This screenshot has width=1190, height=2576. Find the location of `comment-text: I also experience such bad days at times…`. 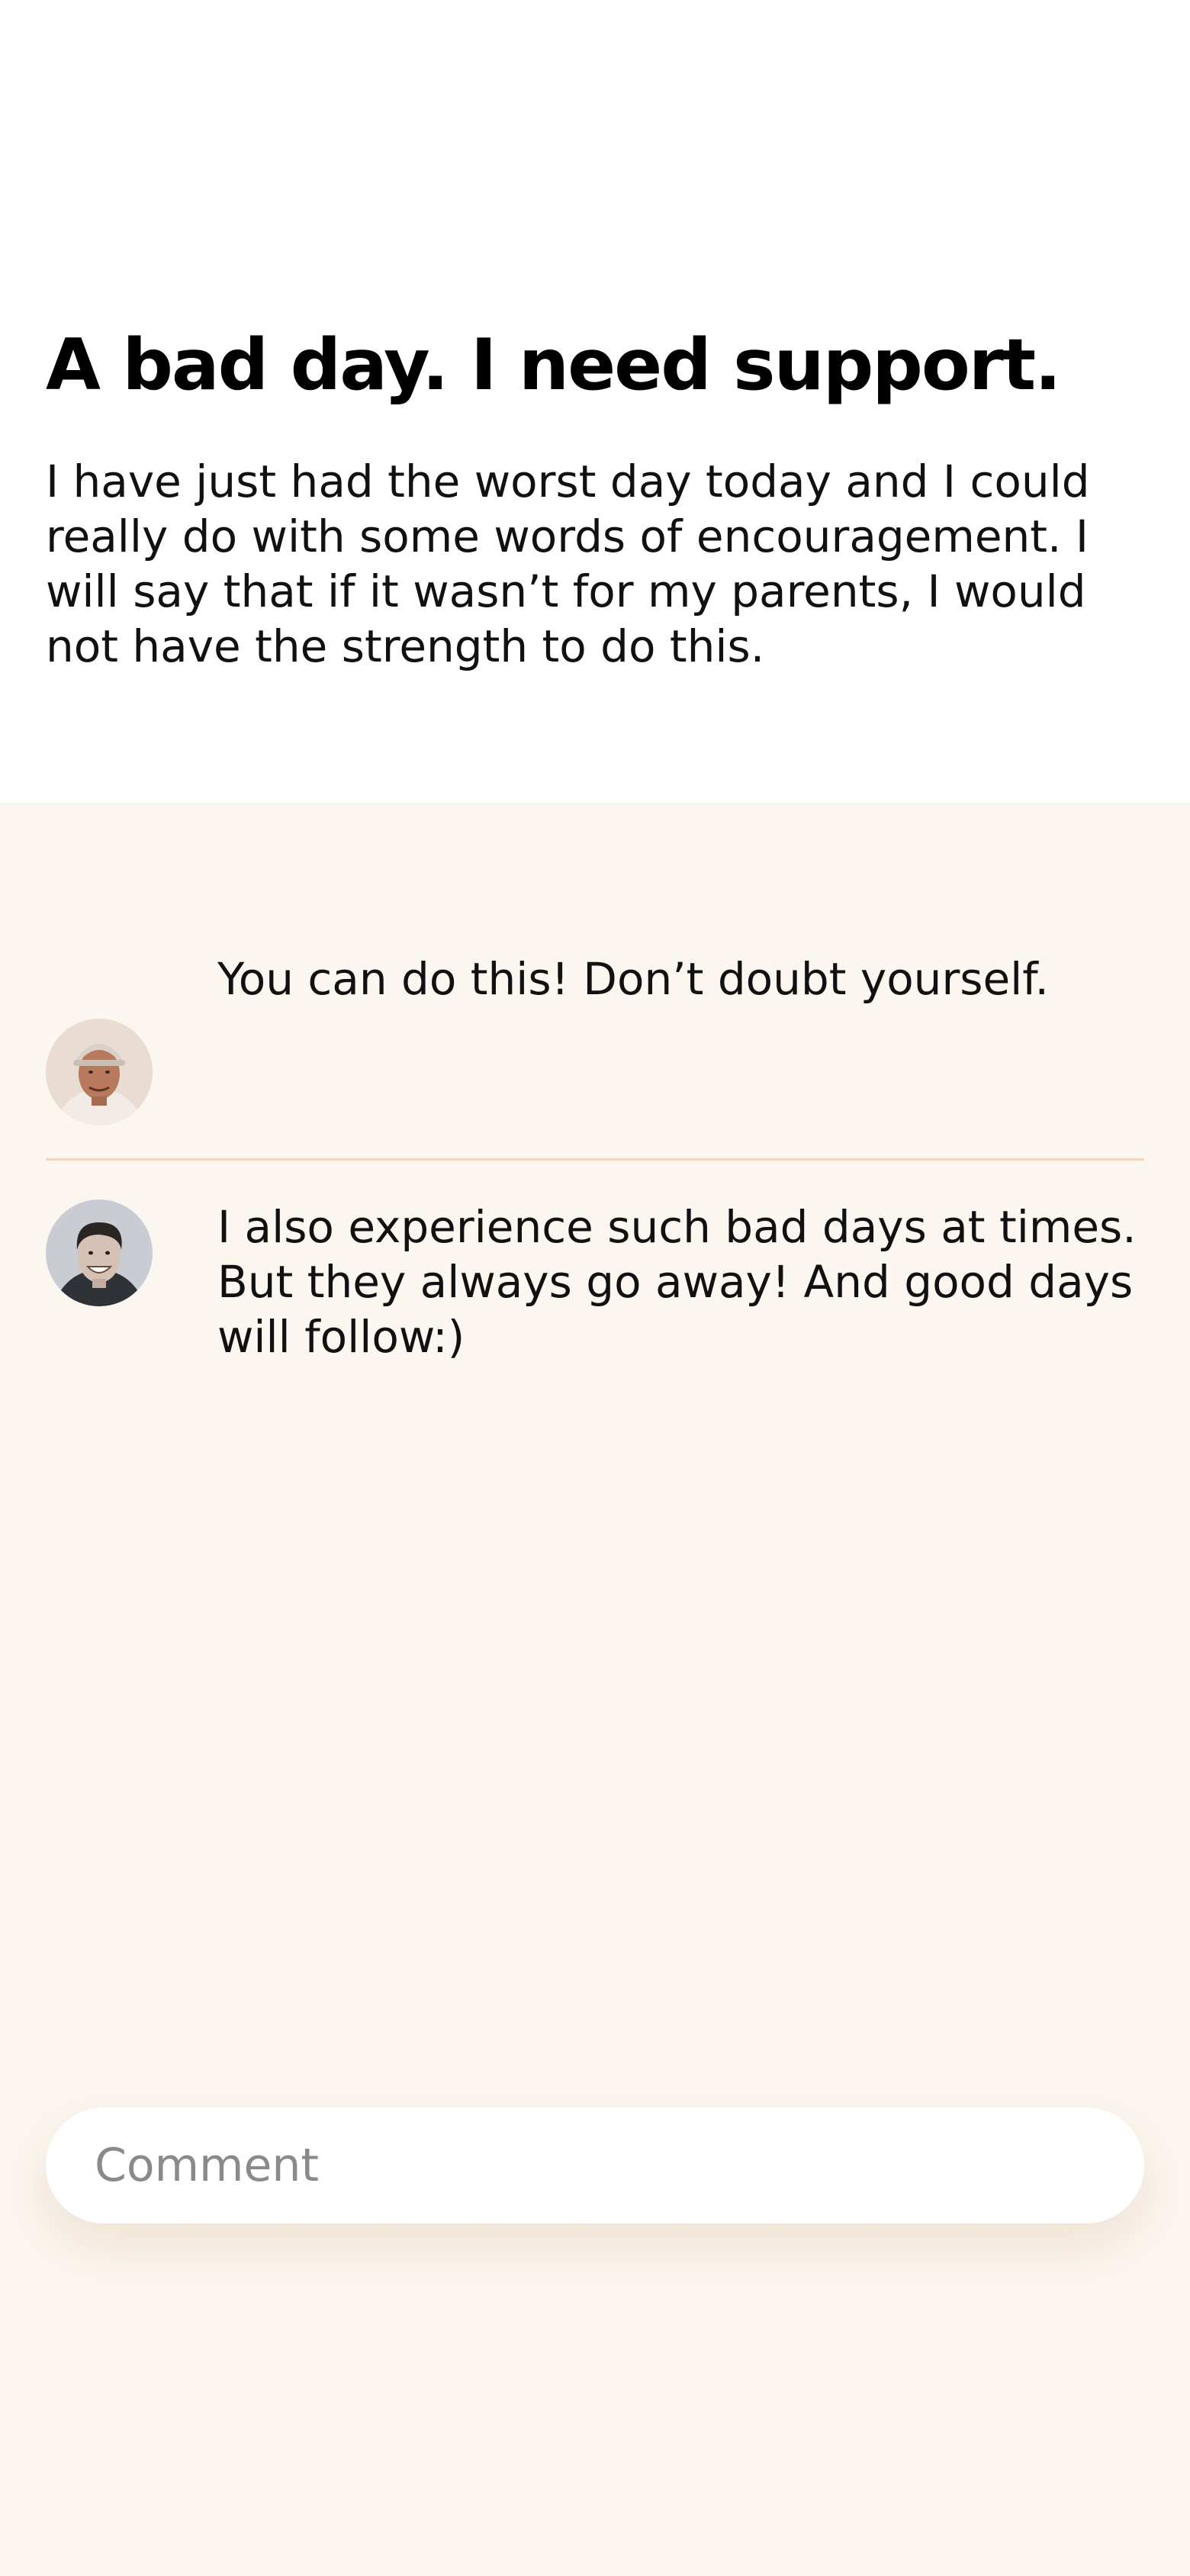

comment-text: I also experience such bad days at times… is located at coordinates (677, 1282).